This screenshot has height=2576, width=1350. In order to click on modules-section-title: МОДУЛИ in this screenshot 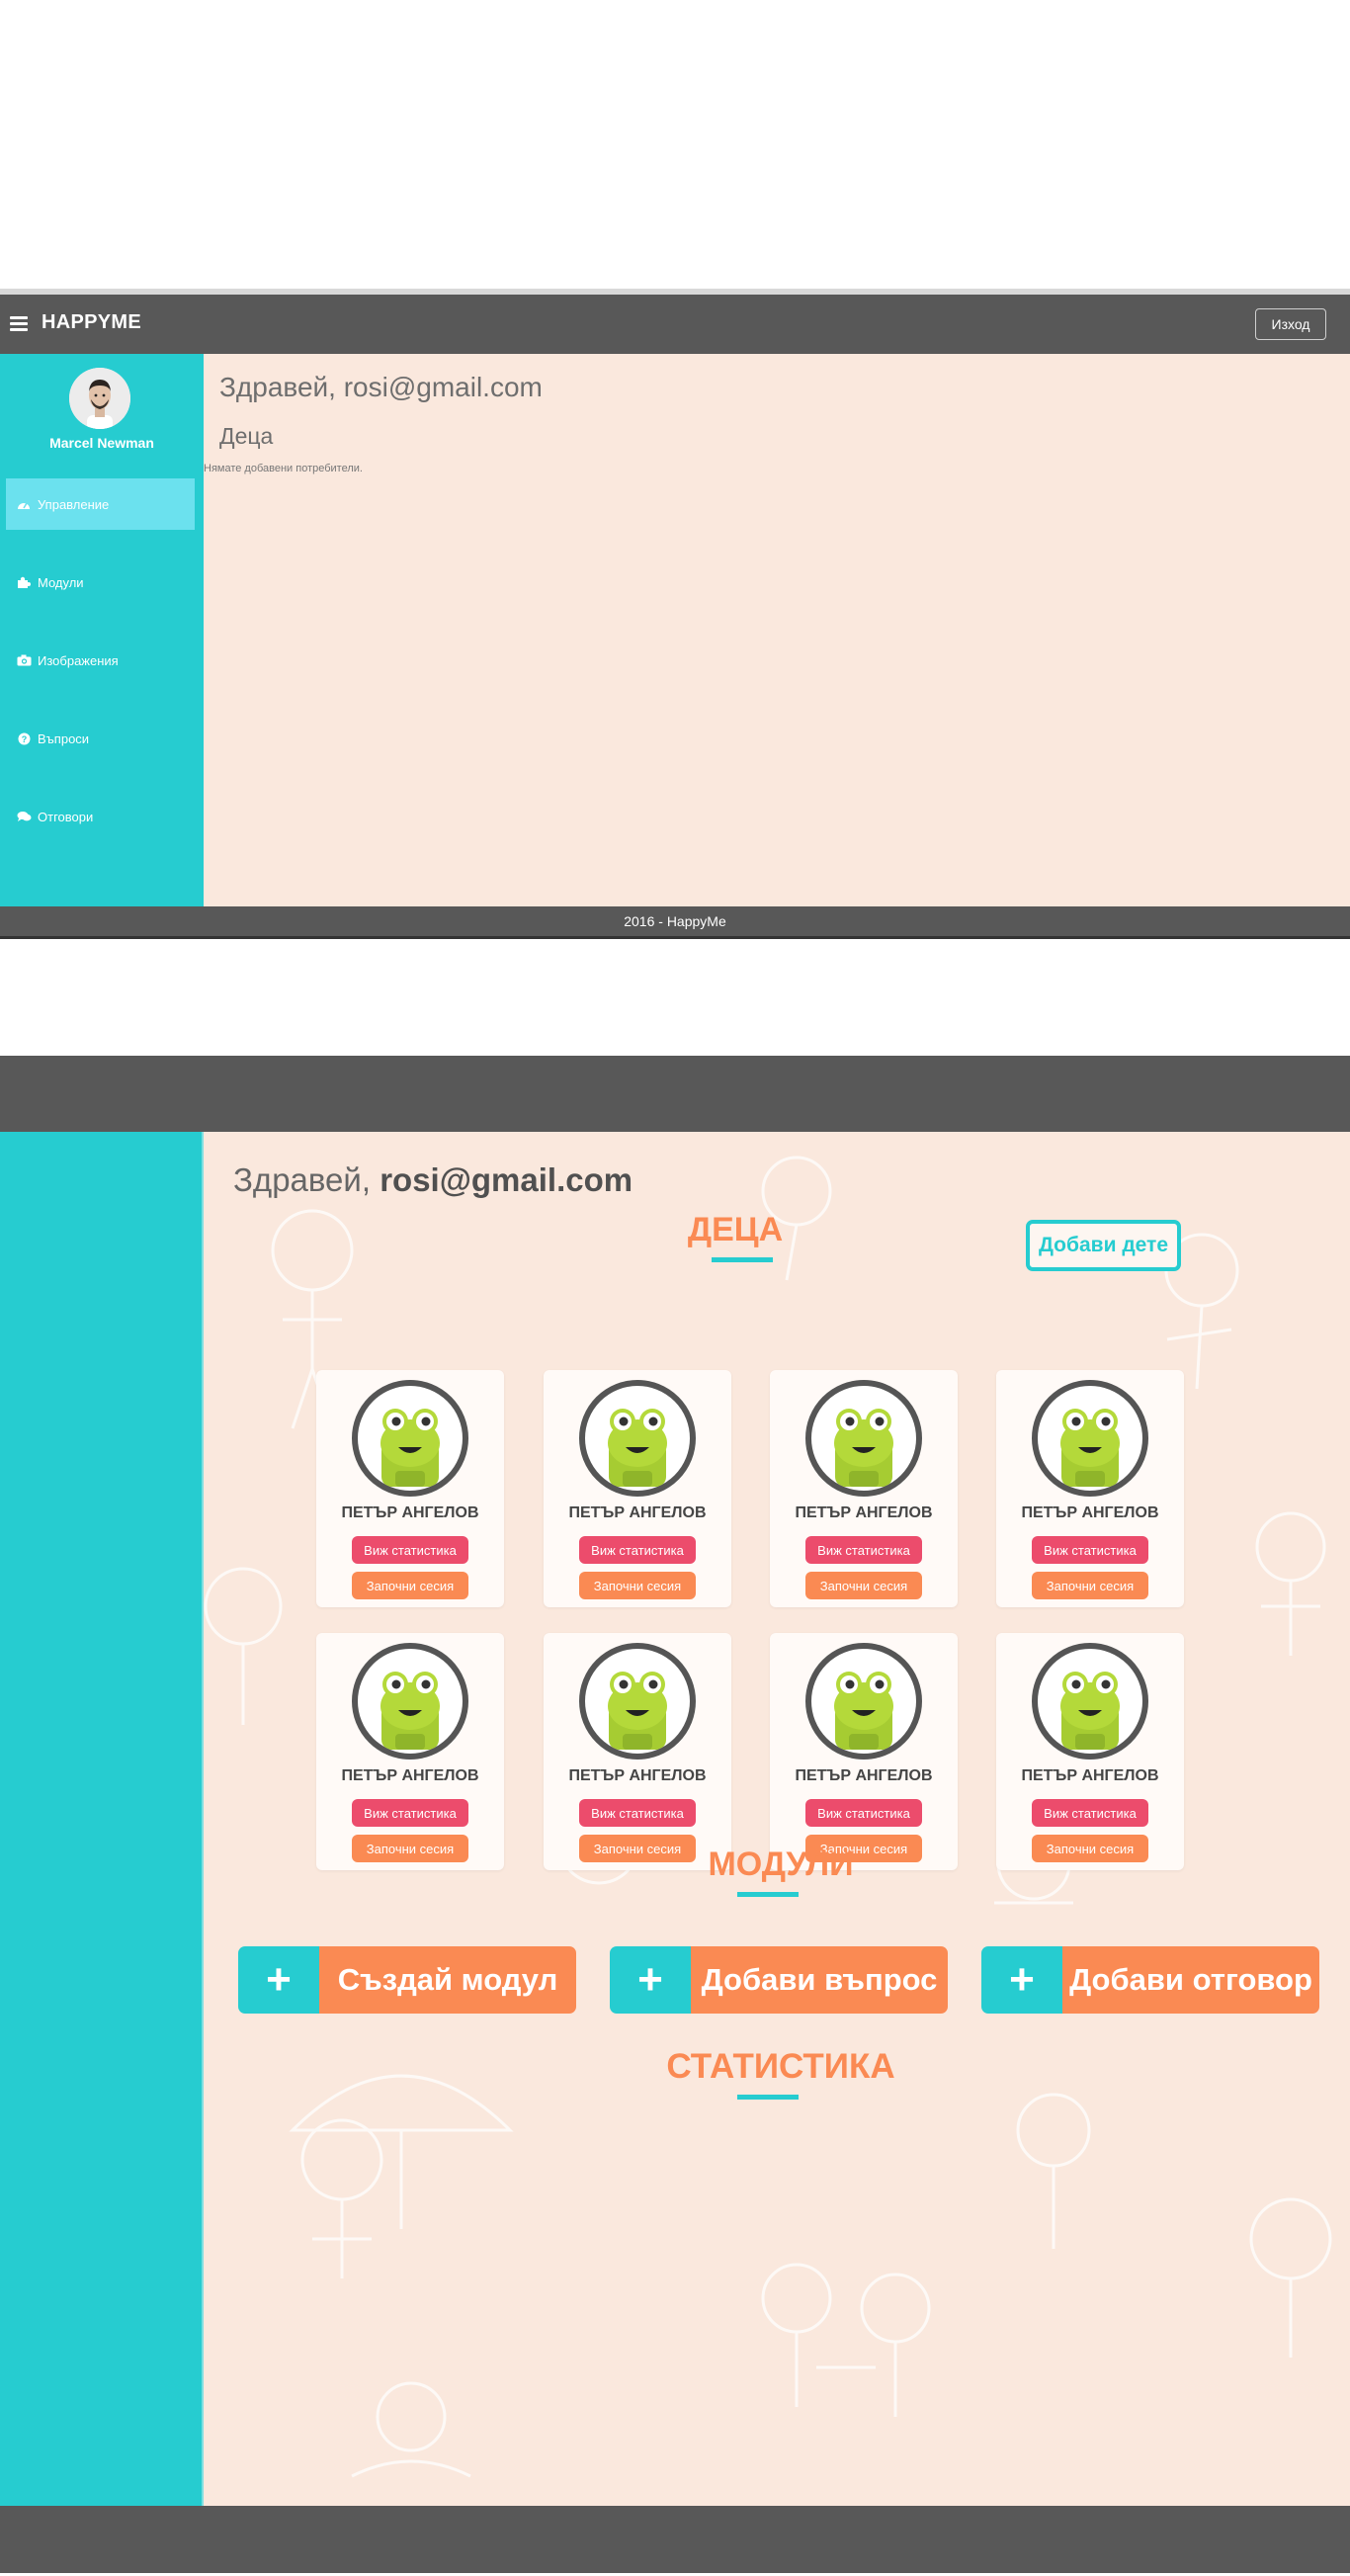, I will do `click(781, 1864)`.